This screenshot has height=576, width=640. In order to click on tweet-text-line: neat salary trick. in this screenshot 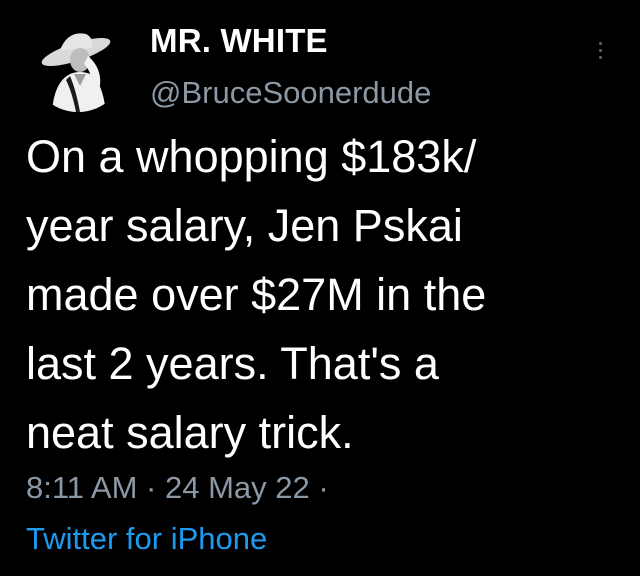, I will do `click(190, 432)`.